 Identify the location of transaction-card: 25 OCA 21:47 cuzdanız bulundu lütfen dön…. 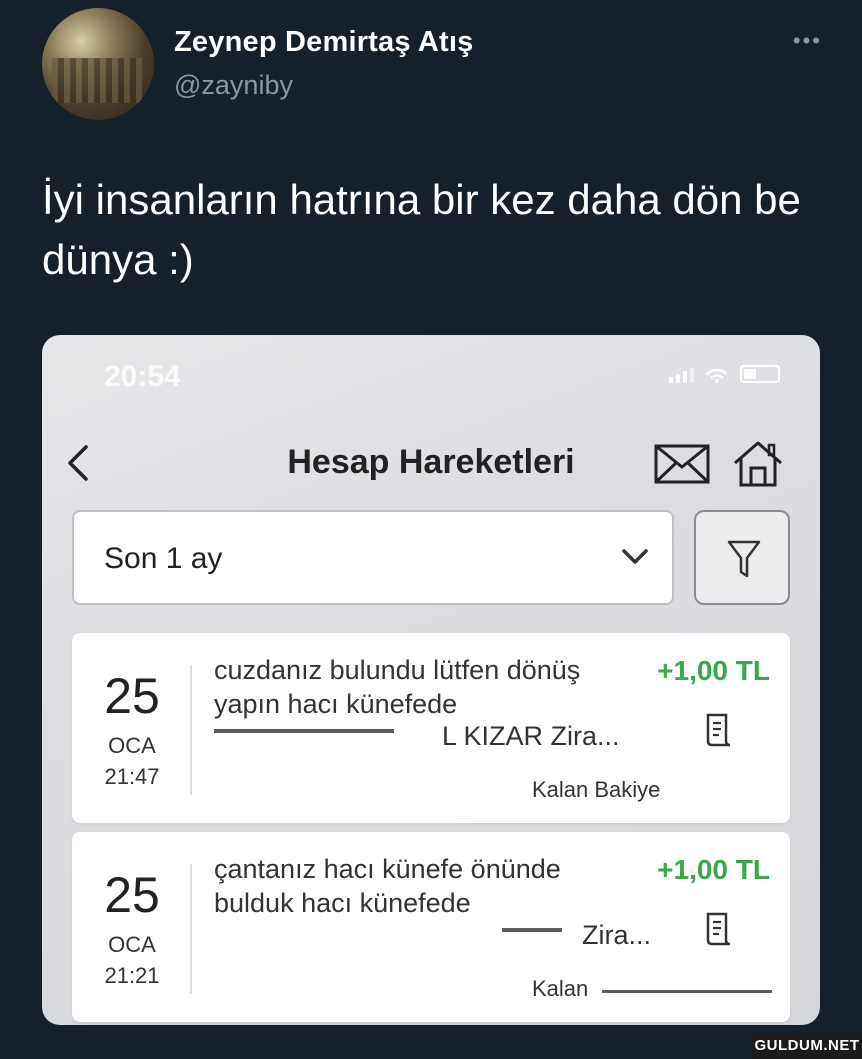
(431, 728).